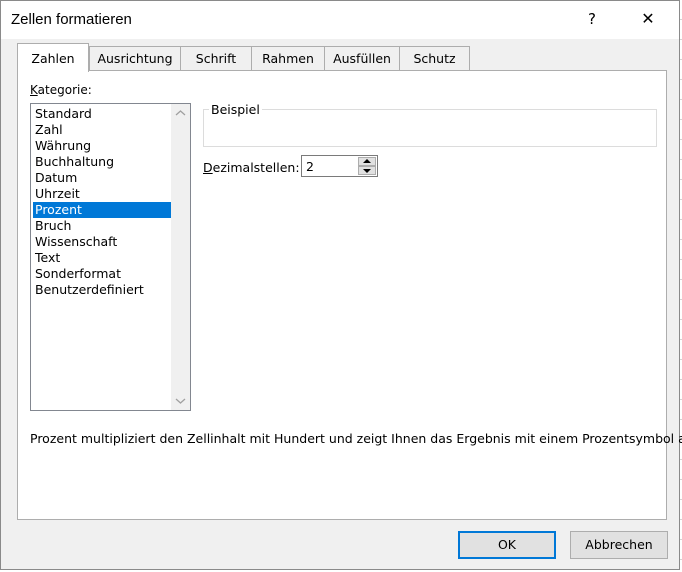 The image size is (682, 572). I want to click on tab-ausfuellen: Ausfüllen, so click(362, 58).